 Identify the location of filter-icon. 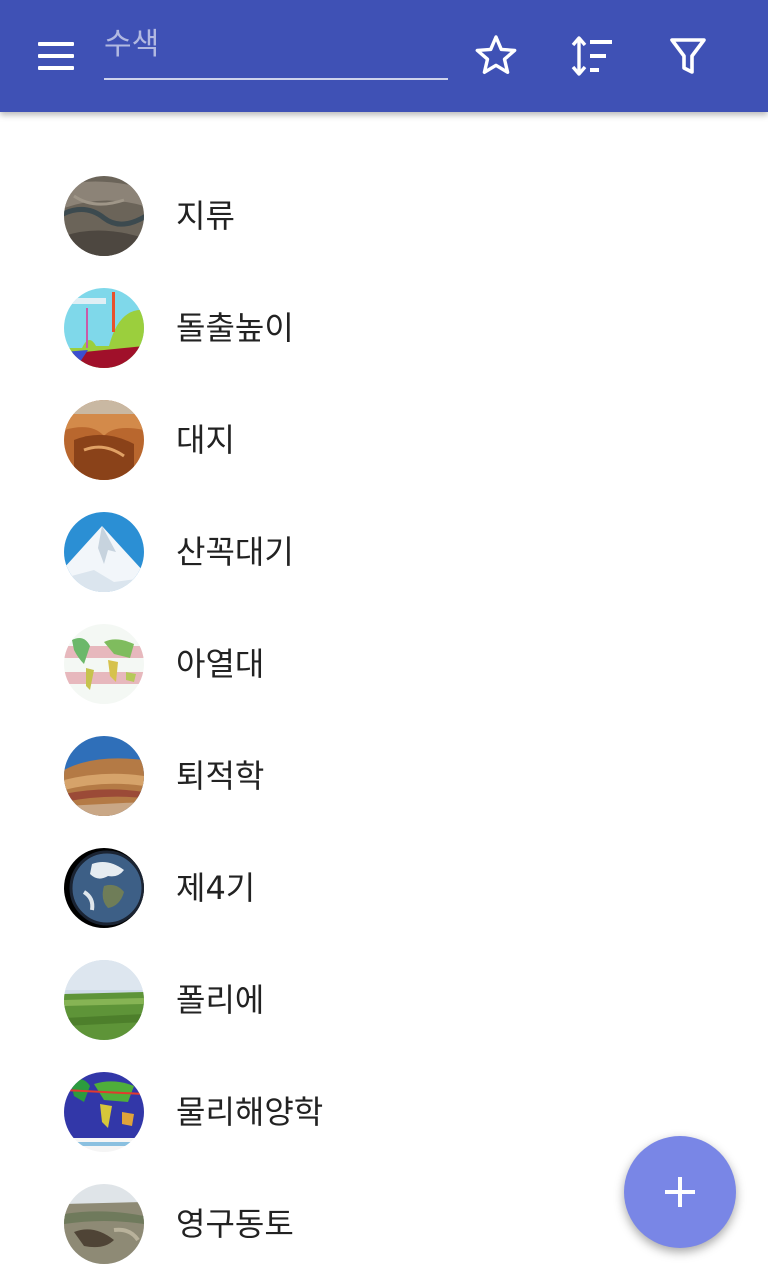
(688, 56).